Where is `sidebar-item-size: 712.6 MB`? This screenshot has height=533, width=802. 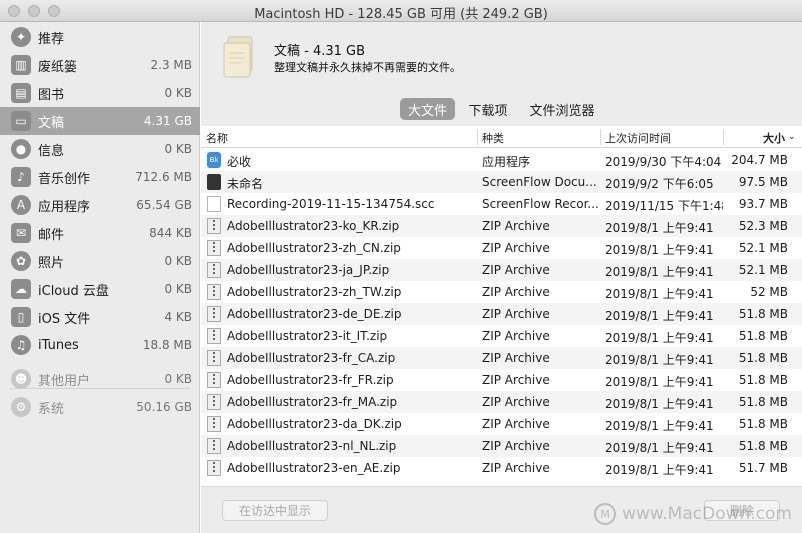
sidebar-item-size: 712.6 MB is located at coordinates (163, 177).